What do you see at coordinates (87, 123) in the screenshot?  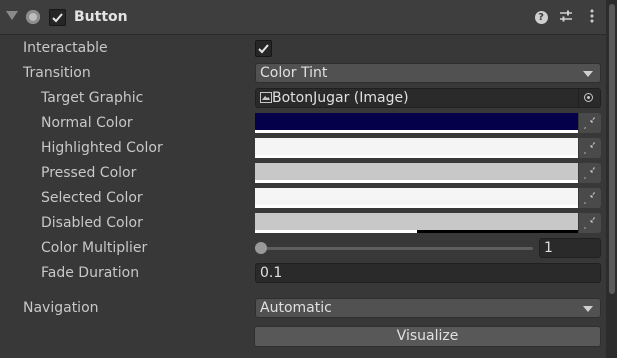 I see `normal-color-label: Normal Color` at bounding box center [87, 123].